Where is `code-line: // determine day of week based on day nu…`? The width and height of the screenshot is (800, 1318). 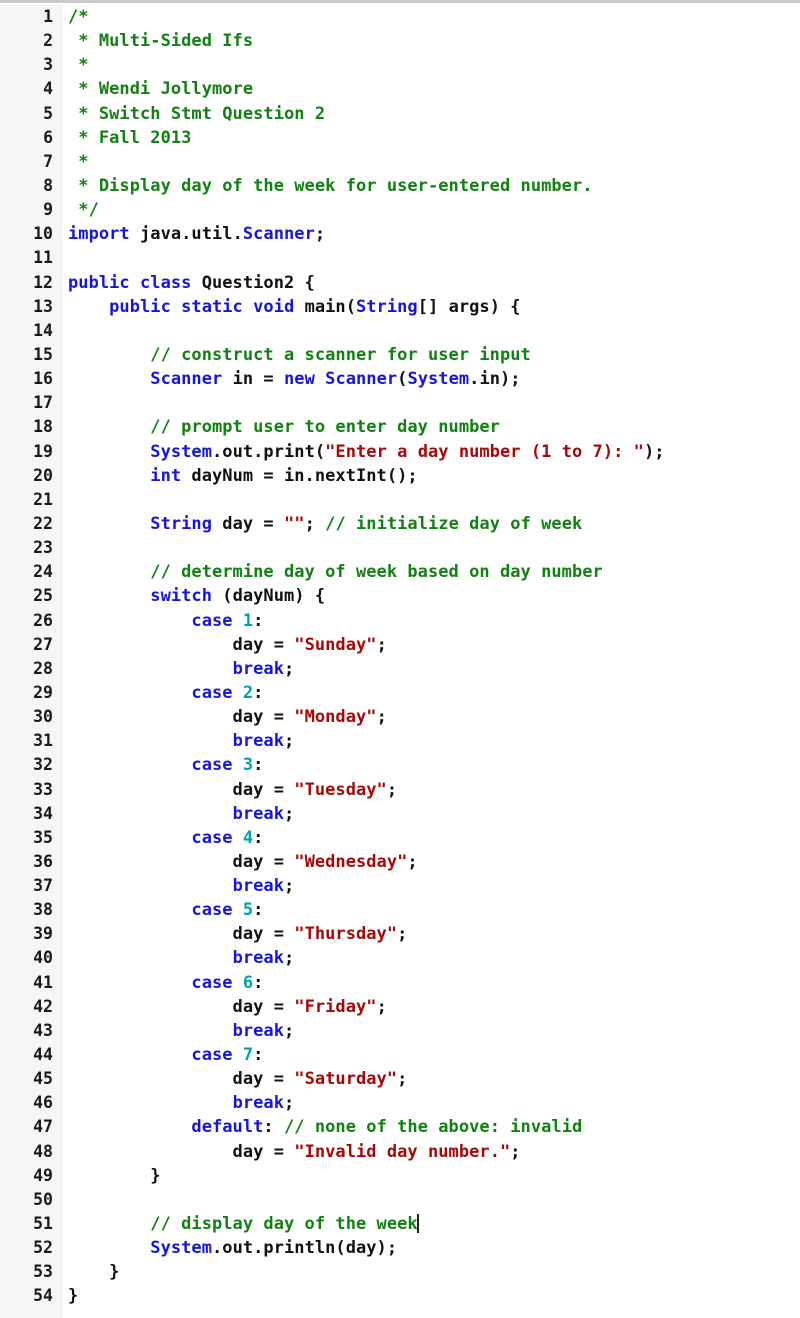
code-line: // determine day of week based on day nu… is located at coordinates (434, 572).